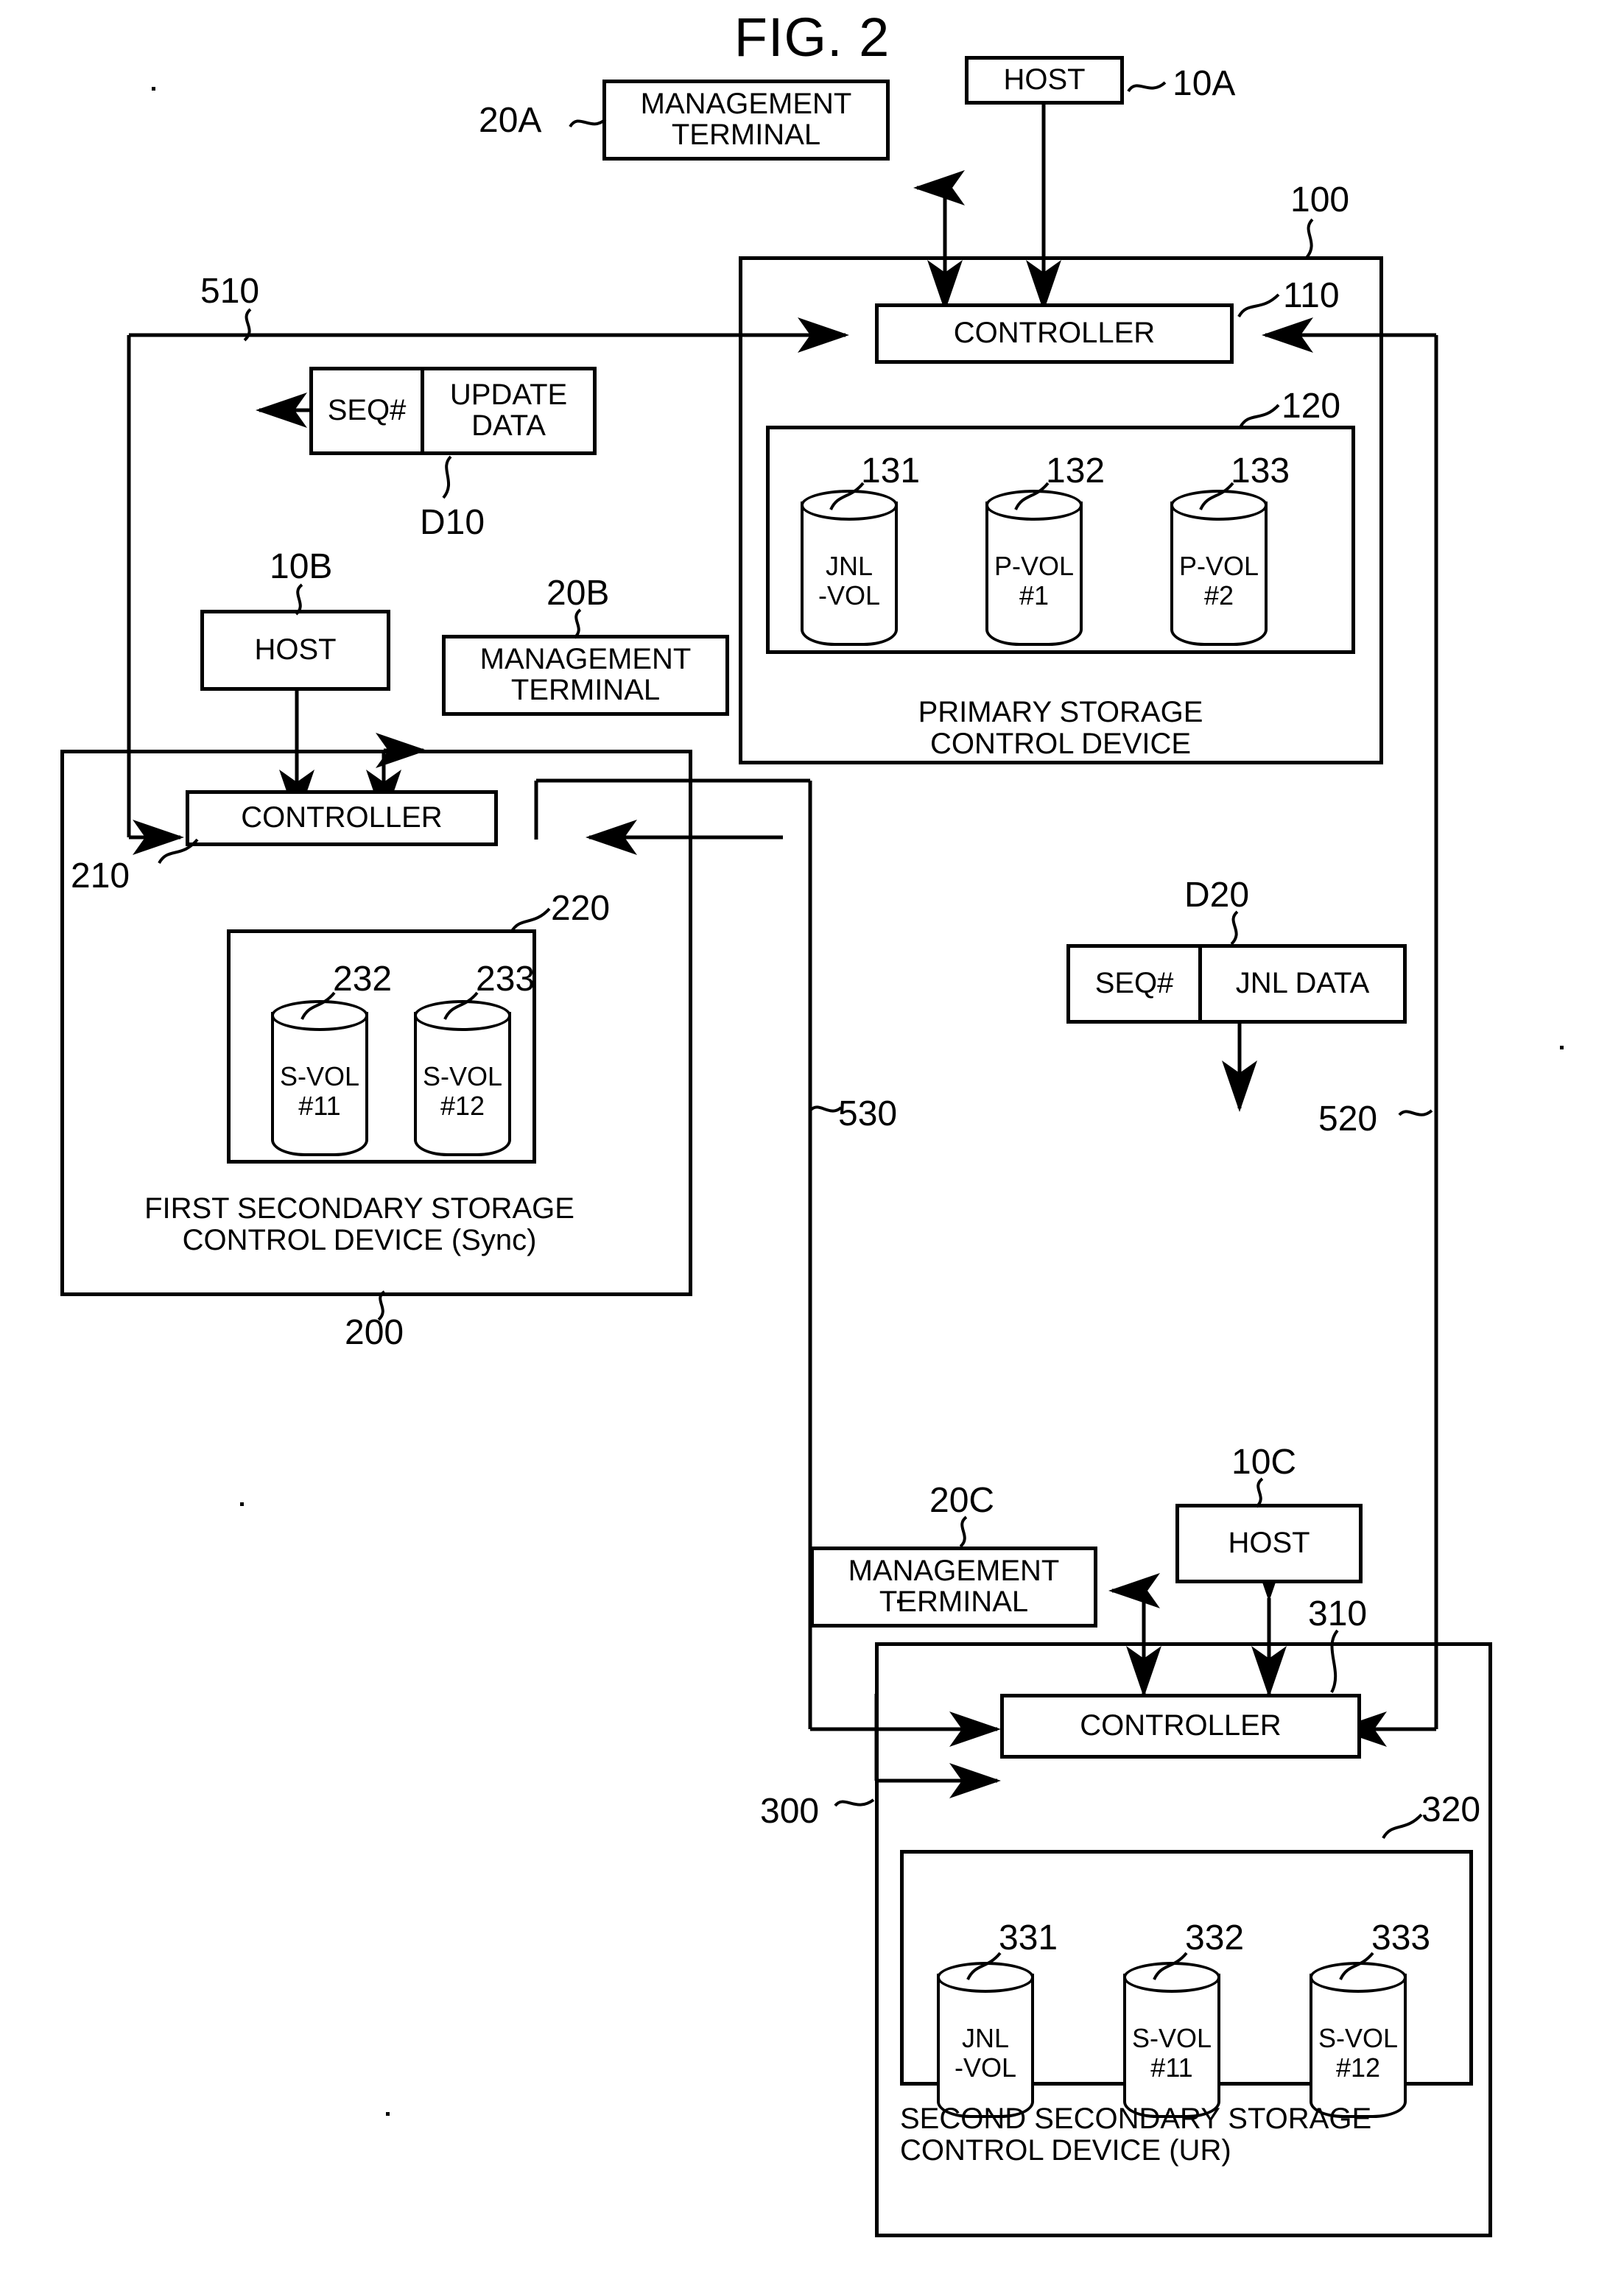 This screenshot has width=1624, height=2280. I want to click on ref-232: 232, so click(363, 979).